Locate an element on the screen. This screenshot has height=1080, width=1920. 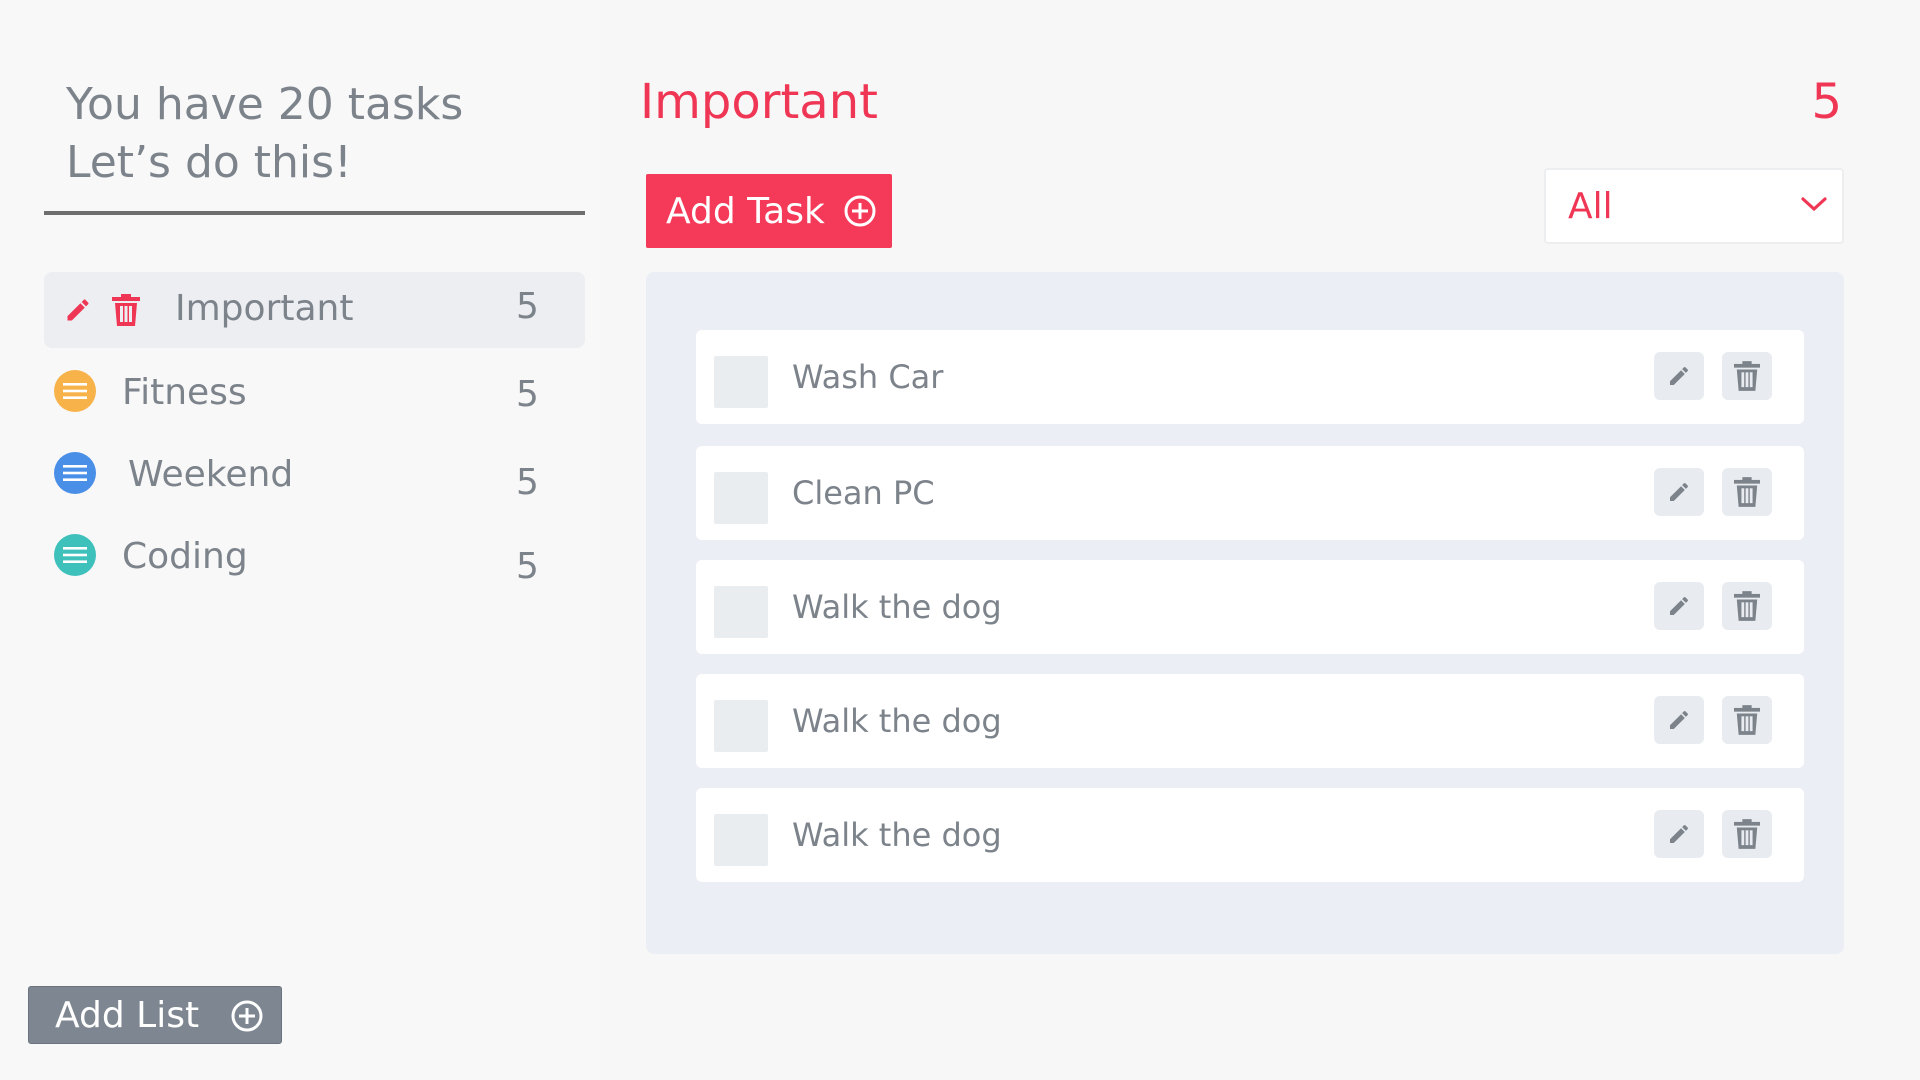
sidebar-item-weekend: Weekend 5 is located at coordinates (314, 476).